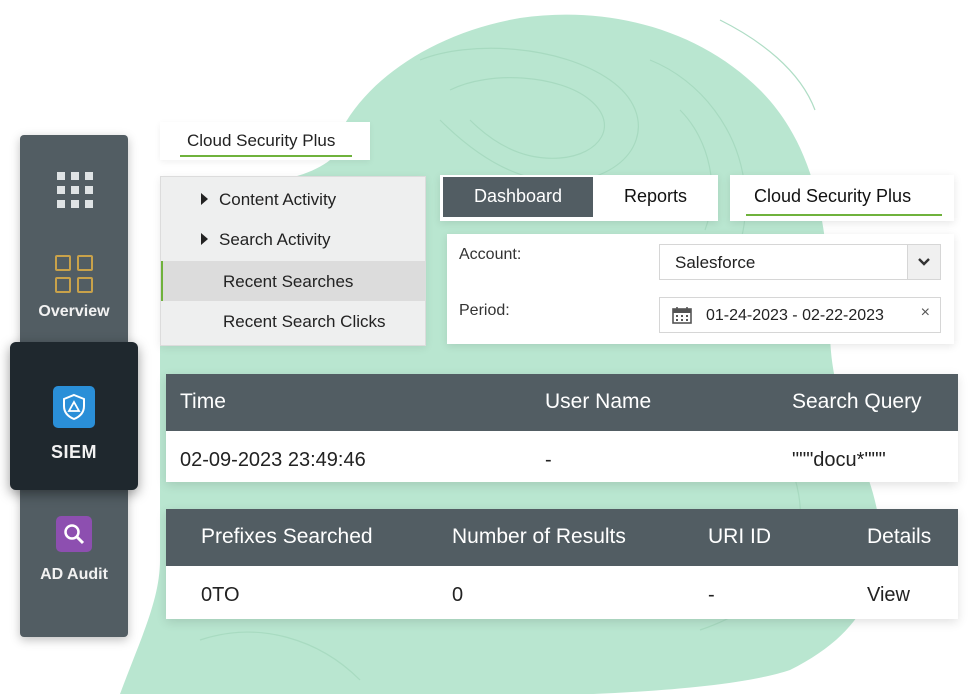 The image size is (971, 694). What do you see at coordinates (857, 402) in the screenshot?
I see `column-header-search-query: Search Query` at bounding box center [857, 402].